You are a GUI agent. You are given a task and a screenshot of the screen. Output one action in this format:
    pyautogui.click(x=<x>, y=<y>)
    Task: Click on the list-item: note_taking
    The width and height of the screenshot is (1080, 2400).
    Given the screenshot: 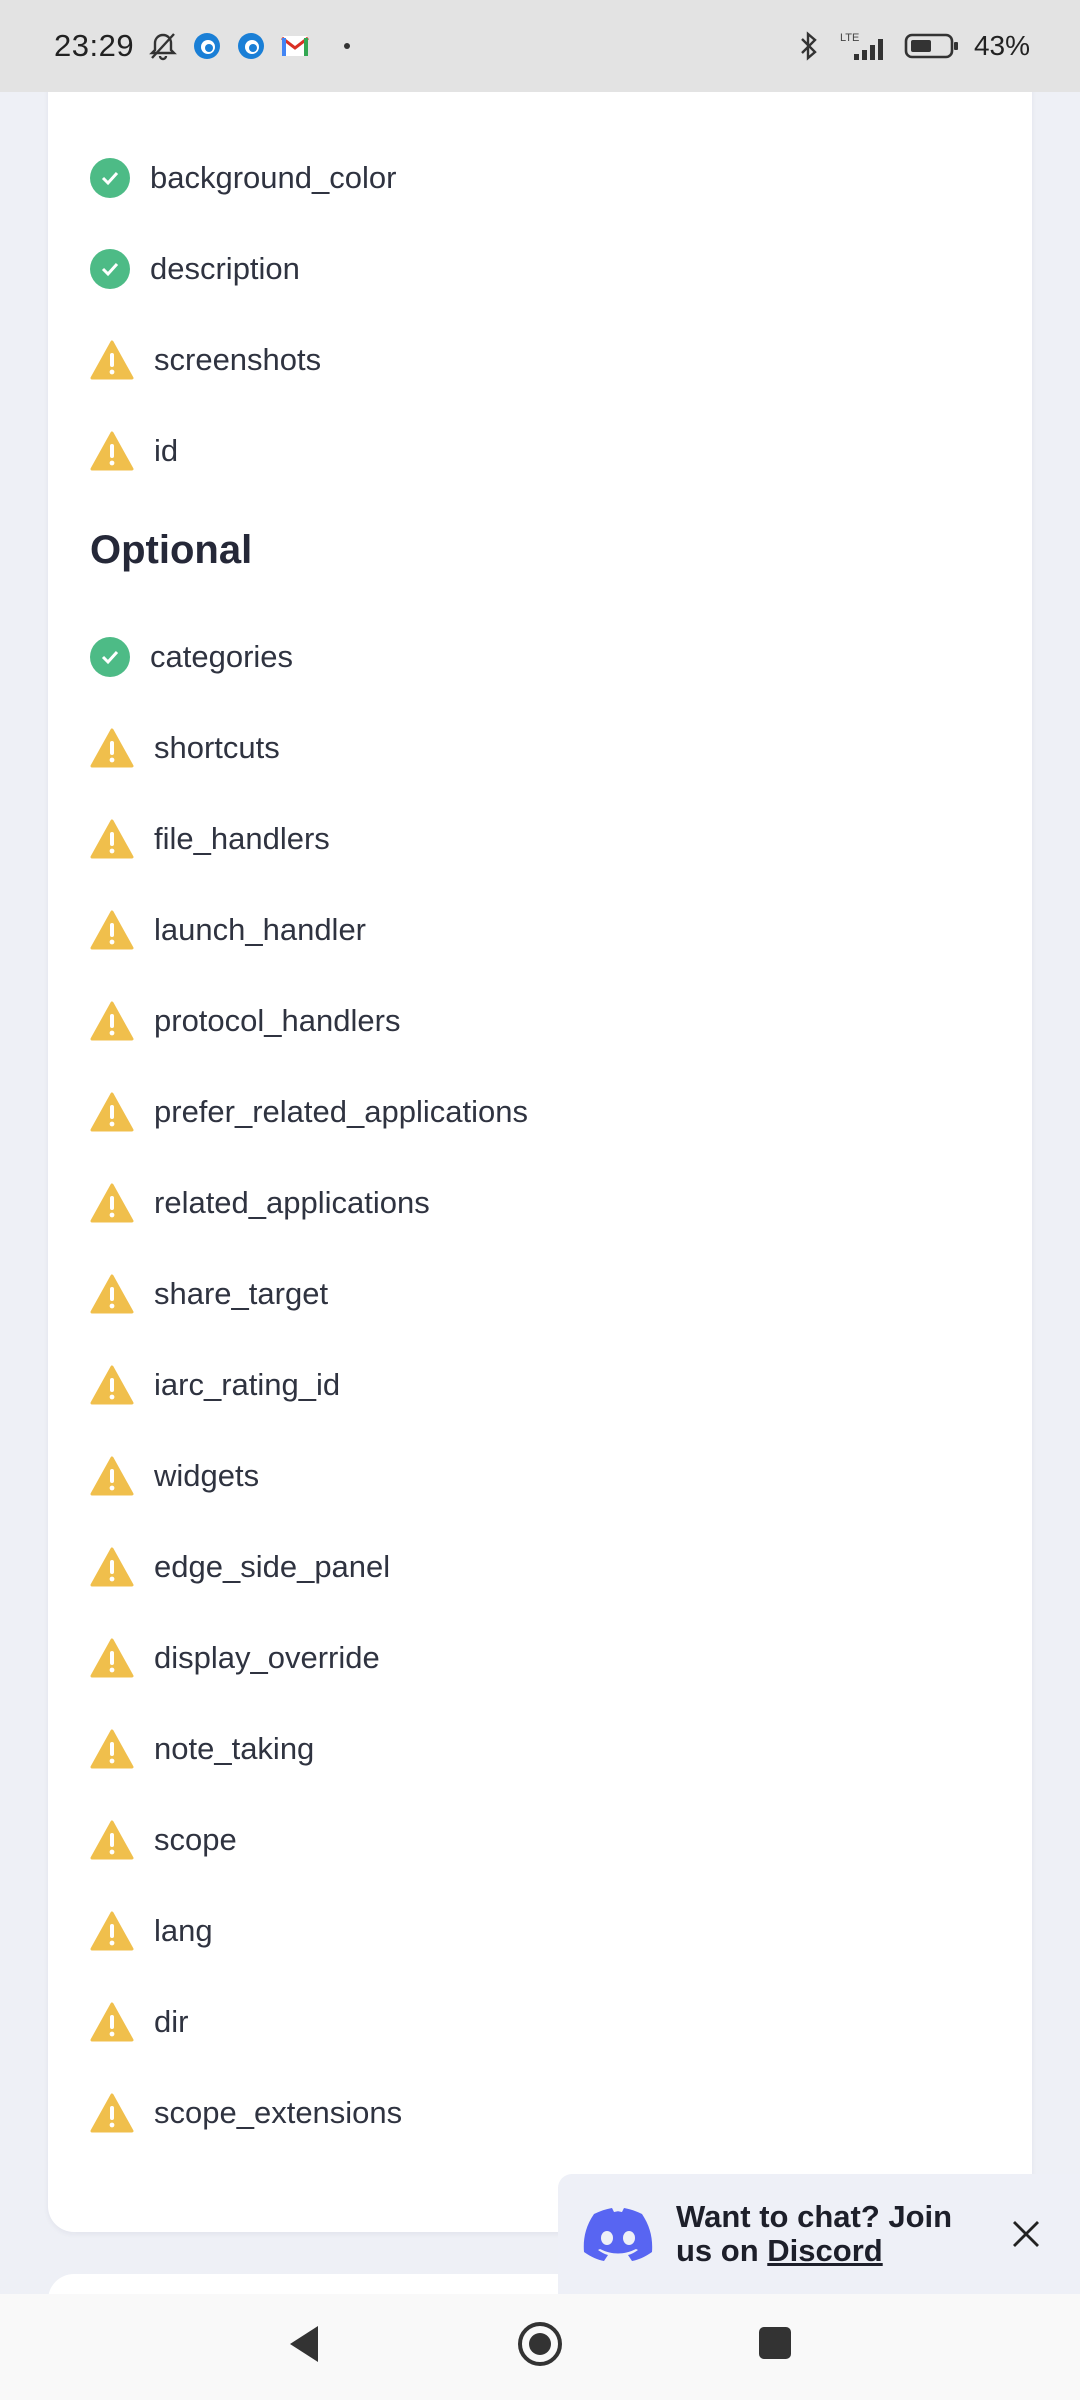 What is the action you would take?
    pyautogui.click(x=202, y=1749)
    